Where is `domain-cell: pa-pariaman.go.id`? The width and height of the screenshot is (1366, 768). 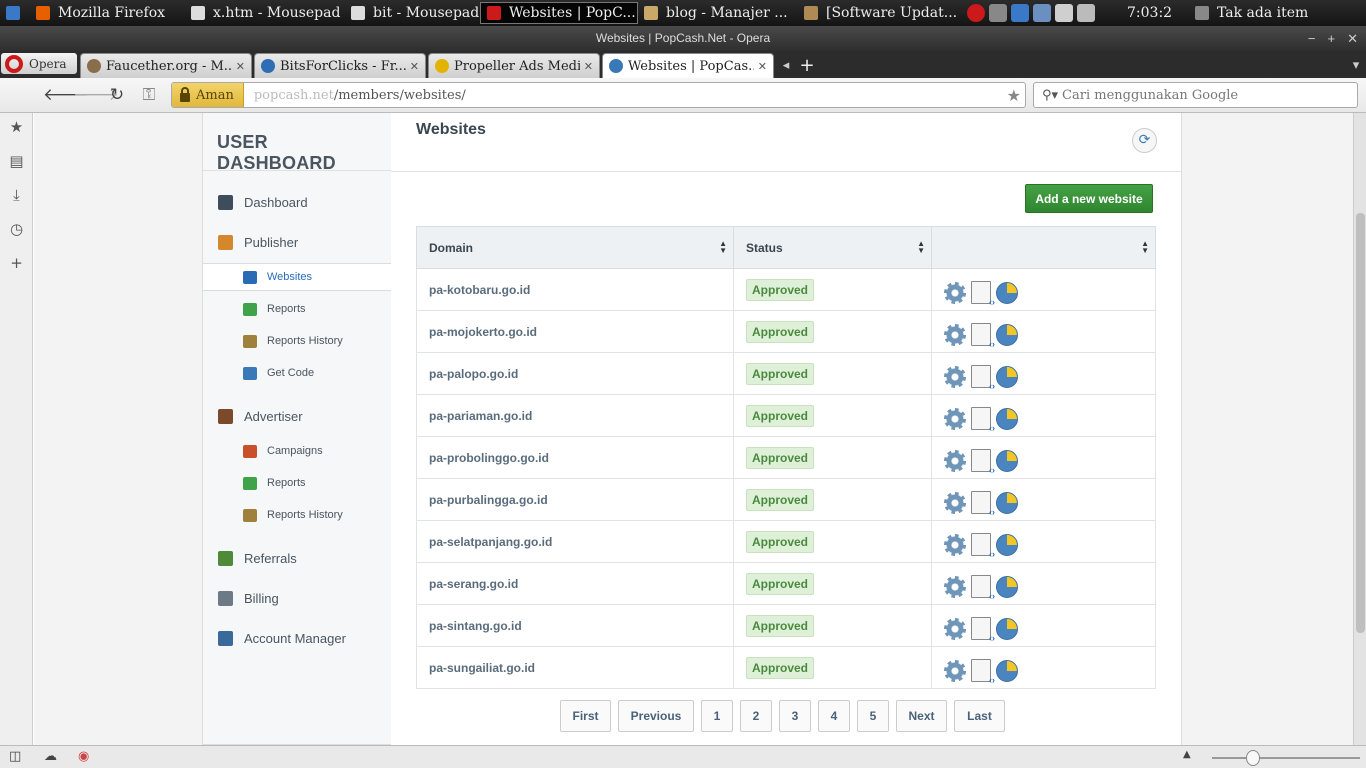 domain-cell: pa-pariaman.go.id is located at coordinates (575, 415).